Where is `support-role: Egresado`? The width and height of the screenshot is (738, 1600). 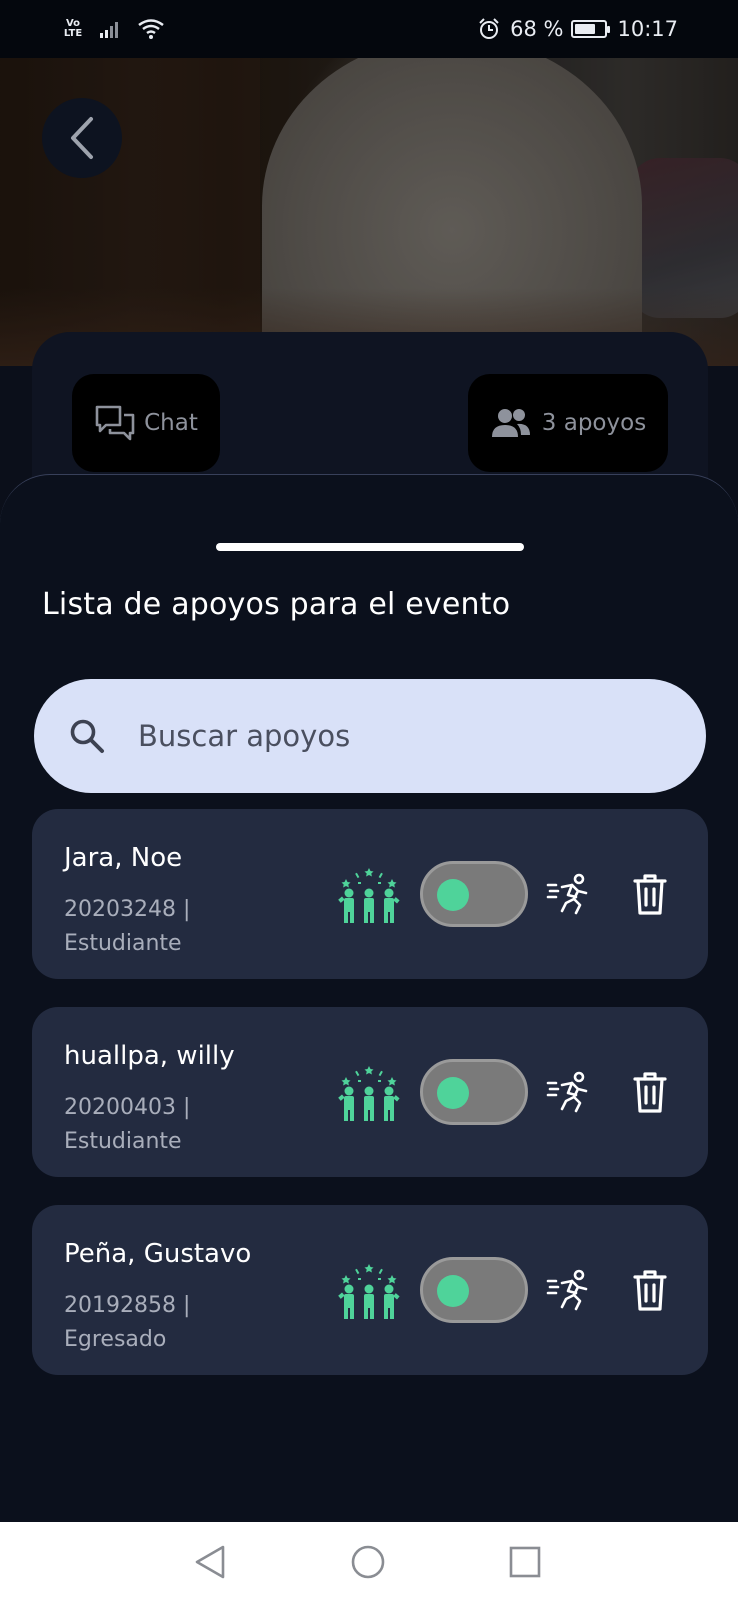 support-role: Egresado is located at coordinates (115, 1339).